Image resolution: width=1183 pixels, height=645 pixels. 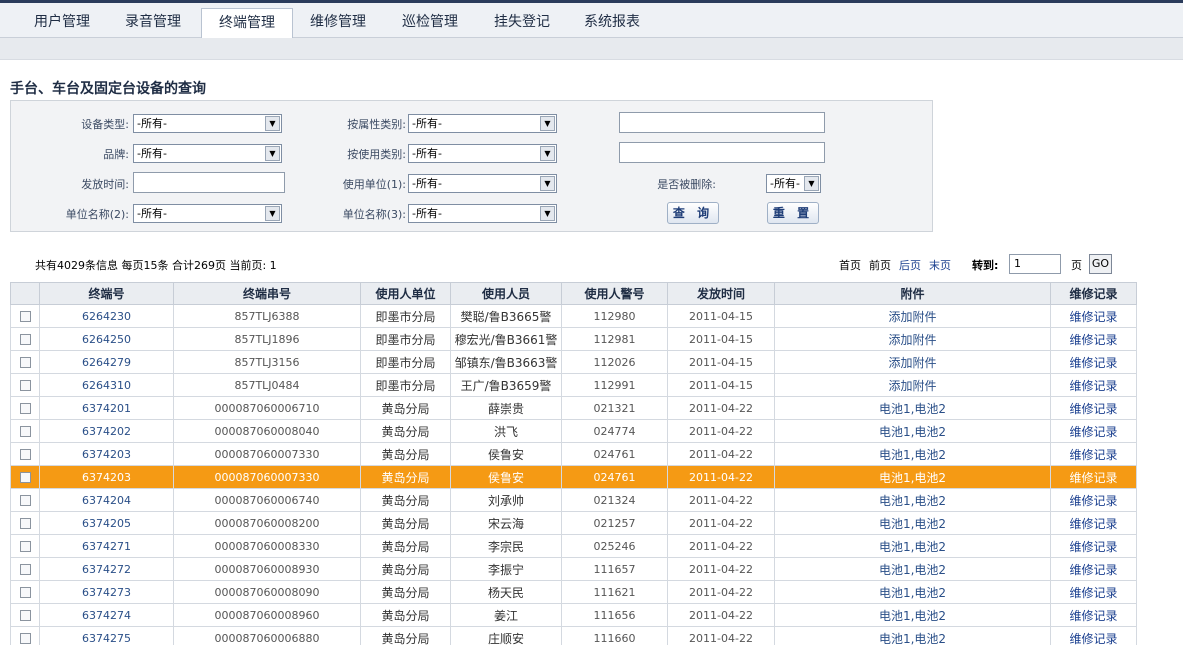 What do you see at coordinates (153, 24) in the screenshot?
I see `tab-recording-management: 录音管理` at bounding box center [153, 24].